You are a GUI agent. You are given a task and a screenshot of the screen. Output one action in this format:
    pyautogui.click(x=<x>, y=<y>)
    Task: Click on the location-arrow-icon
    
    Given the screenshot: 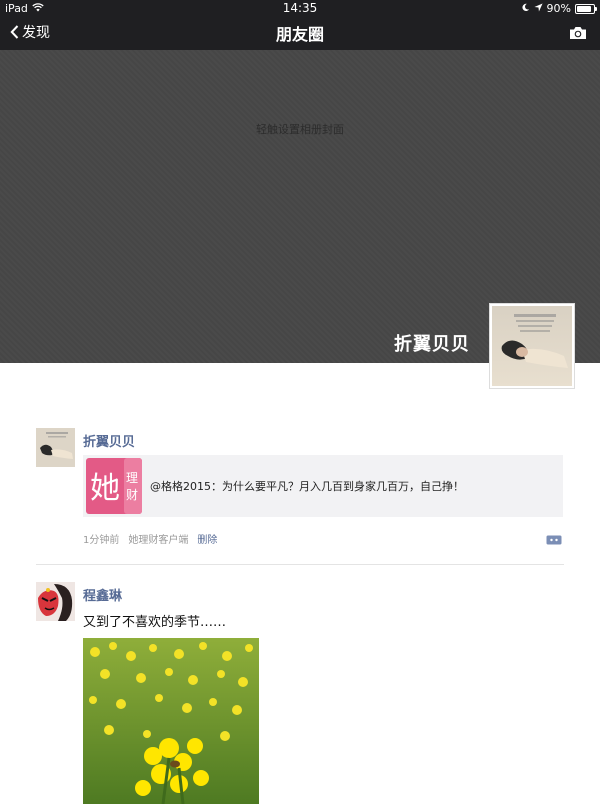 What is the action you would take?
    pyautogui.click(x=538, y=8)
    